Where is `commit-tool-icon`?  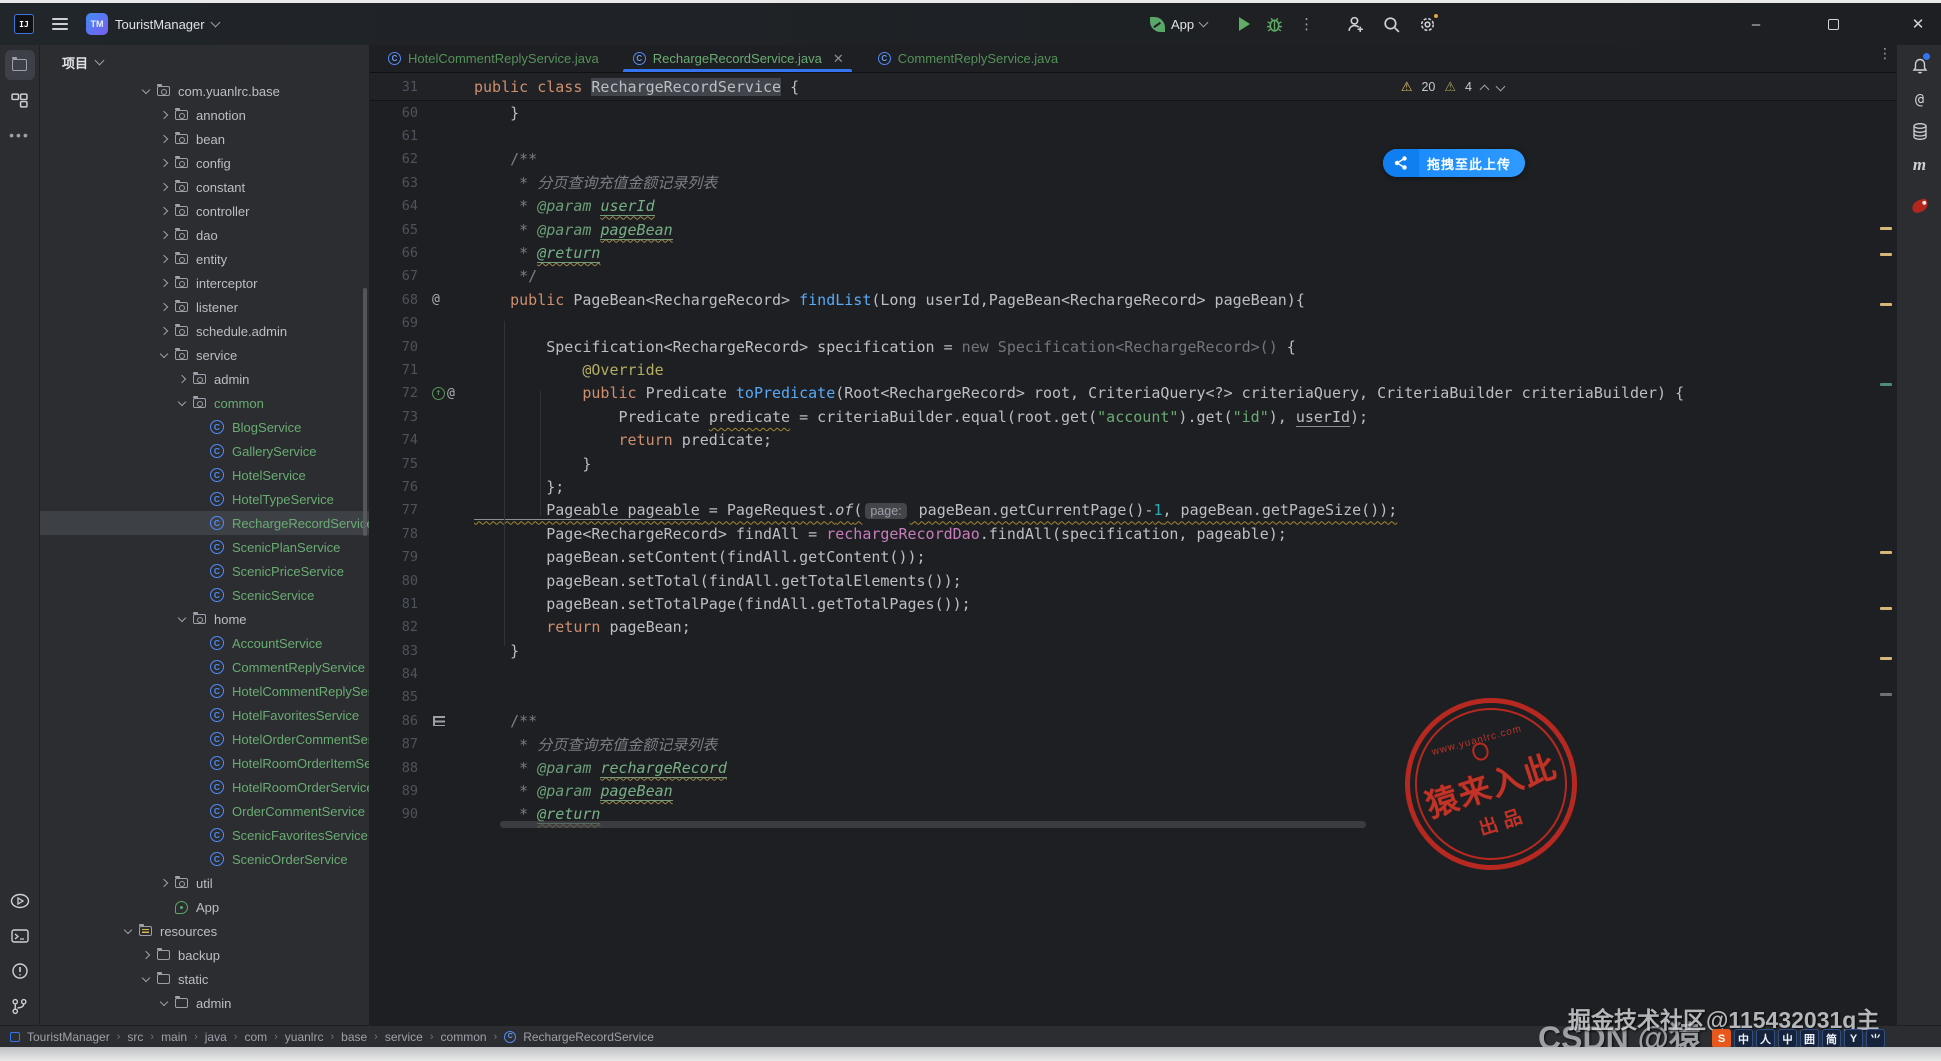 commit-tool-icon is located at coordinates (20, 100).